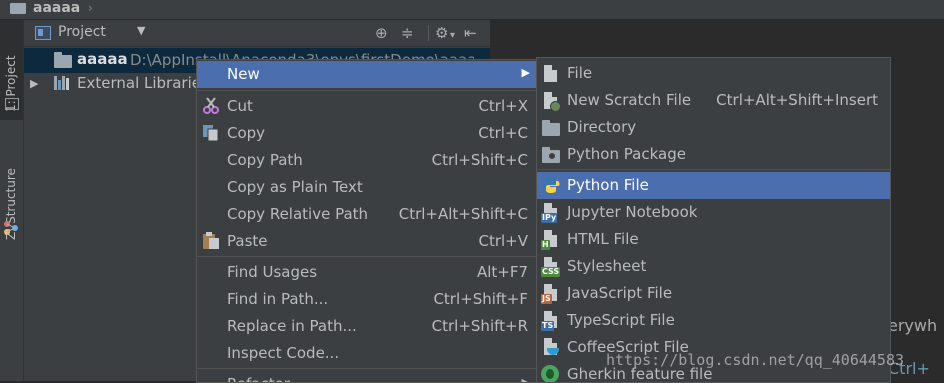 This screenshot has height=383, width=944. What do you see at coordinates (550, 373) in the screenshot?
I see `gherkin-icon` at bounding box center [550, 373].